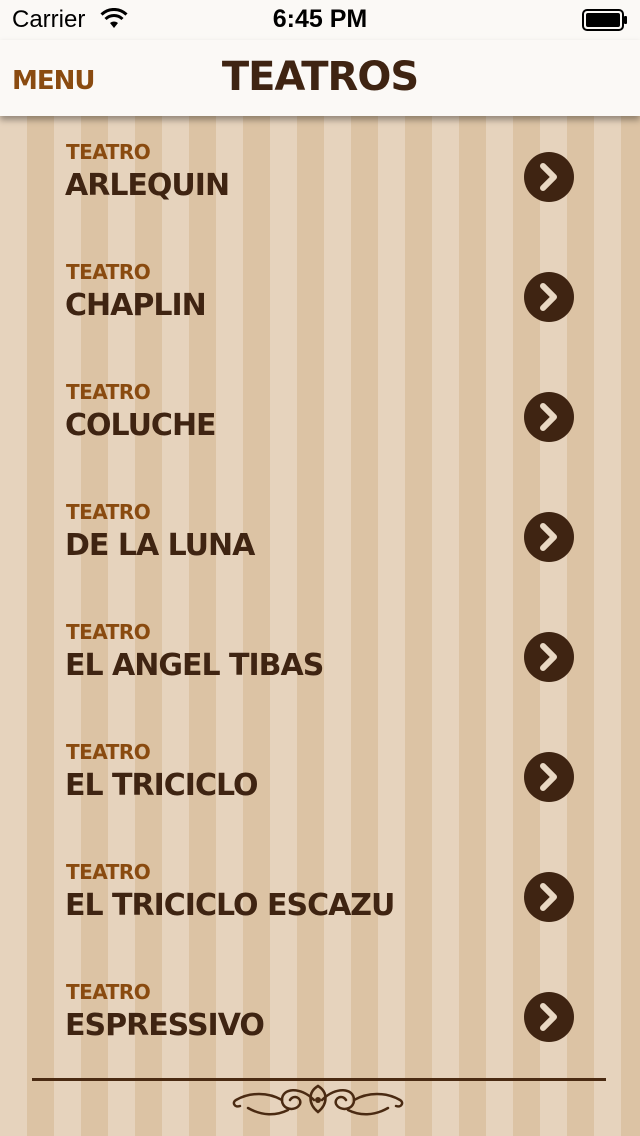 The image size is (640, 1136). Describe the element at coordinates (320, 416) in the screenshot. I see `list-item: TEATRO COLUCHE` at that location.